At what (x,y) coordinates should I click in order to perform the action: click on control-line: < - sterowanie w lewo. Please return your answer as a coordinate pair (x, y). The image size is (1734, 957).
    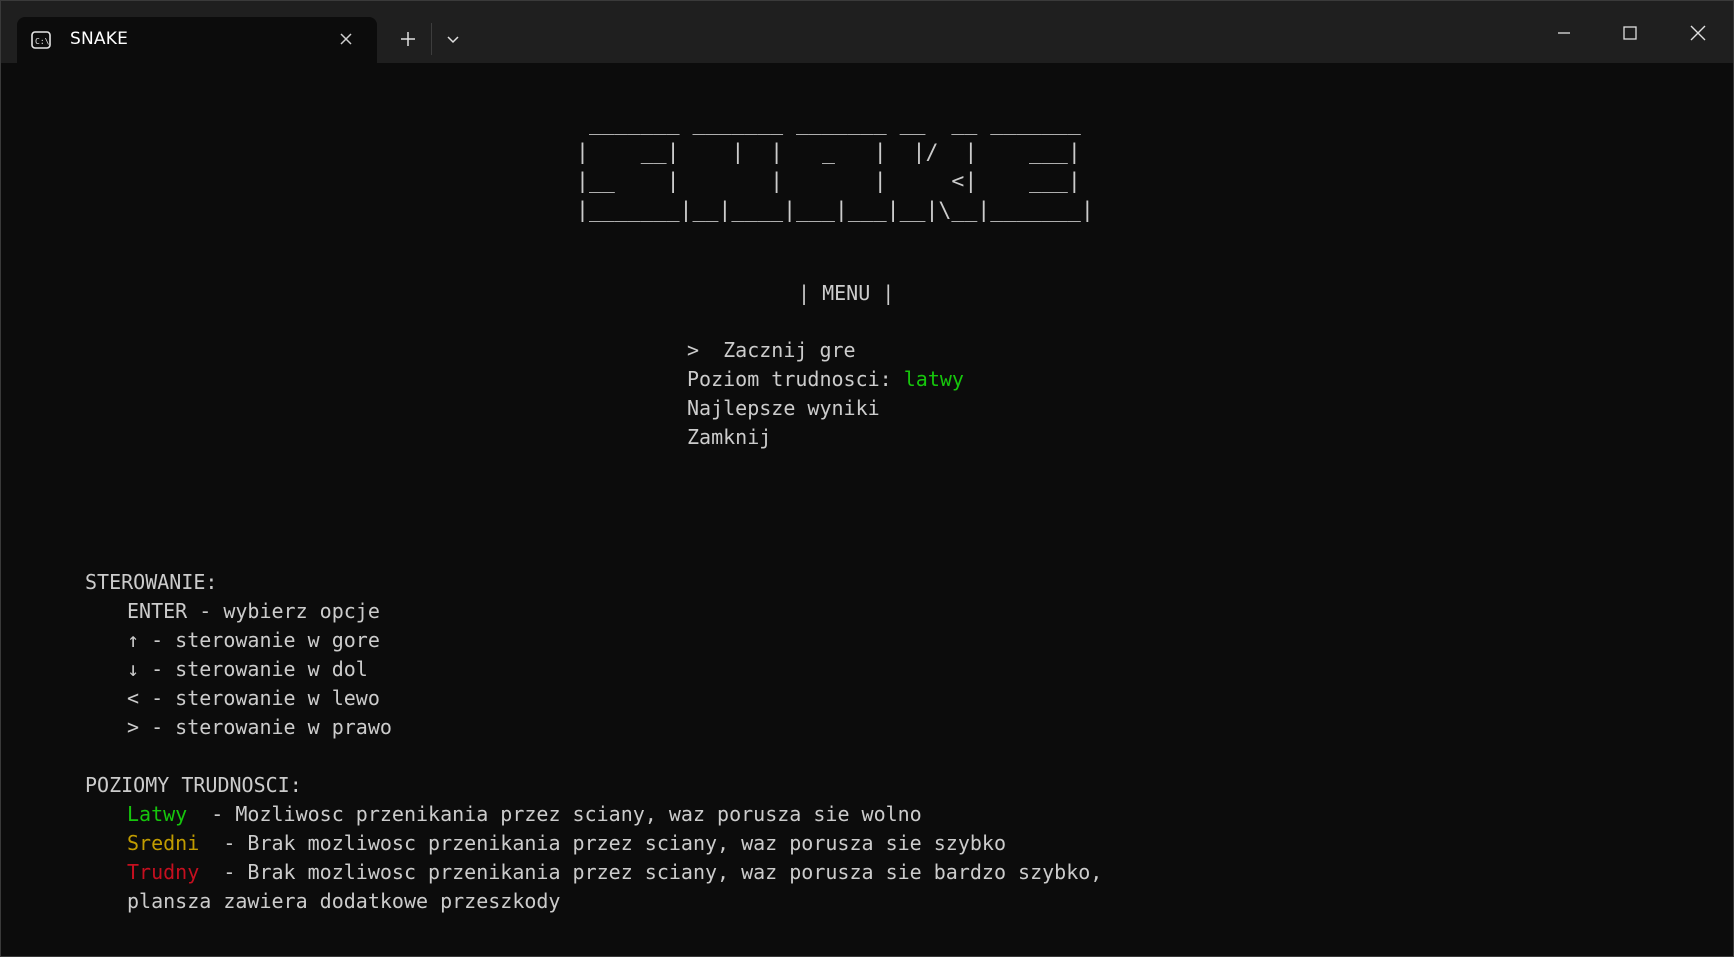
    Looking at the image, I should click on (253, 698).